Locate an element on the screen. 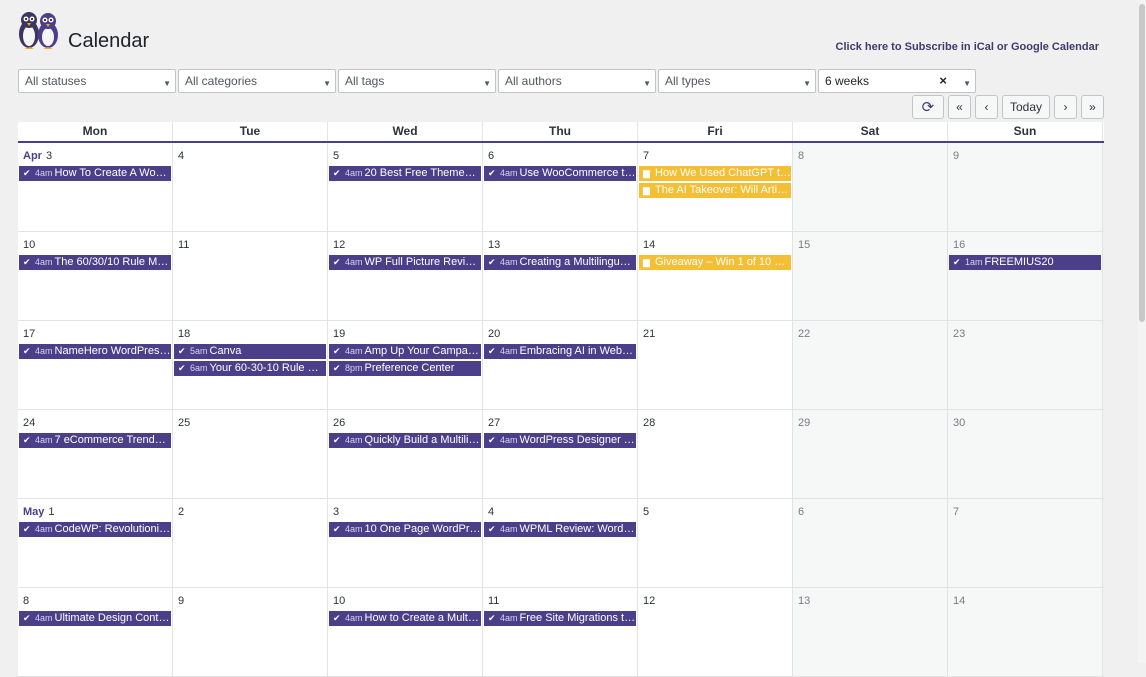 The image size is (1146, 677). published-event: ✔ 4amWP Full Picture Review 2023 is located at coordinates (405, 262).